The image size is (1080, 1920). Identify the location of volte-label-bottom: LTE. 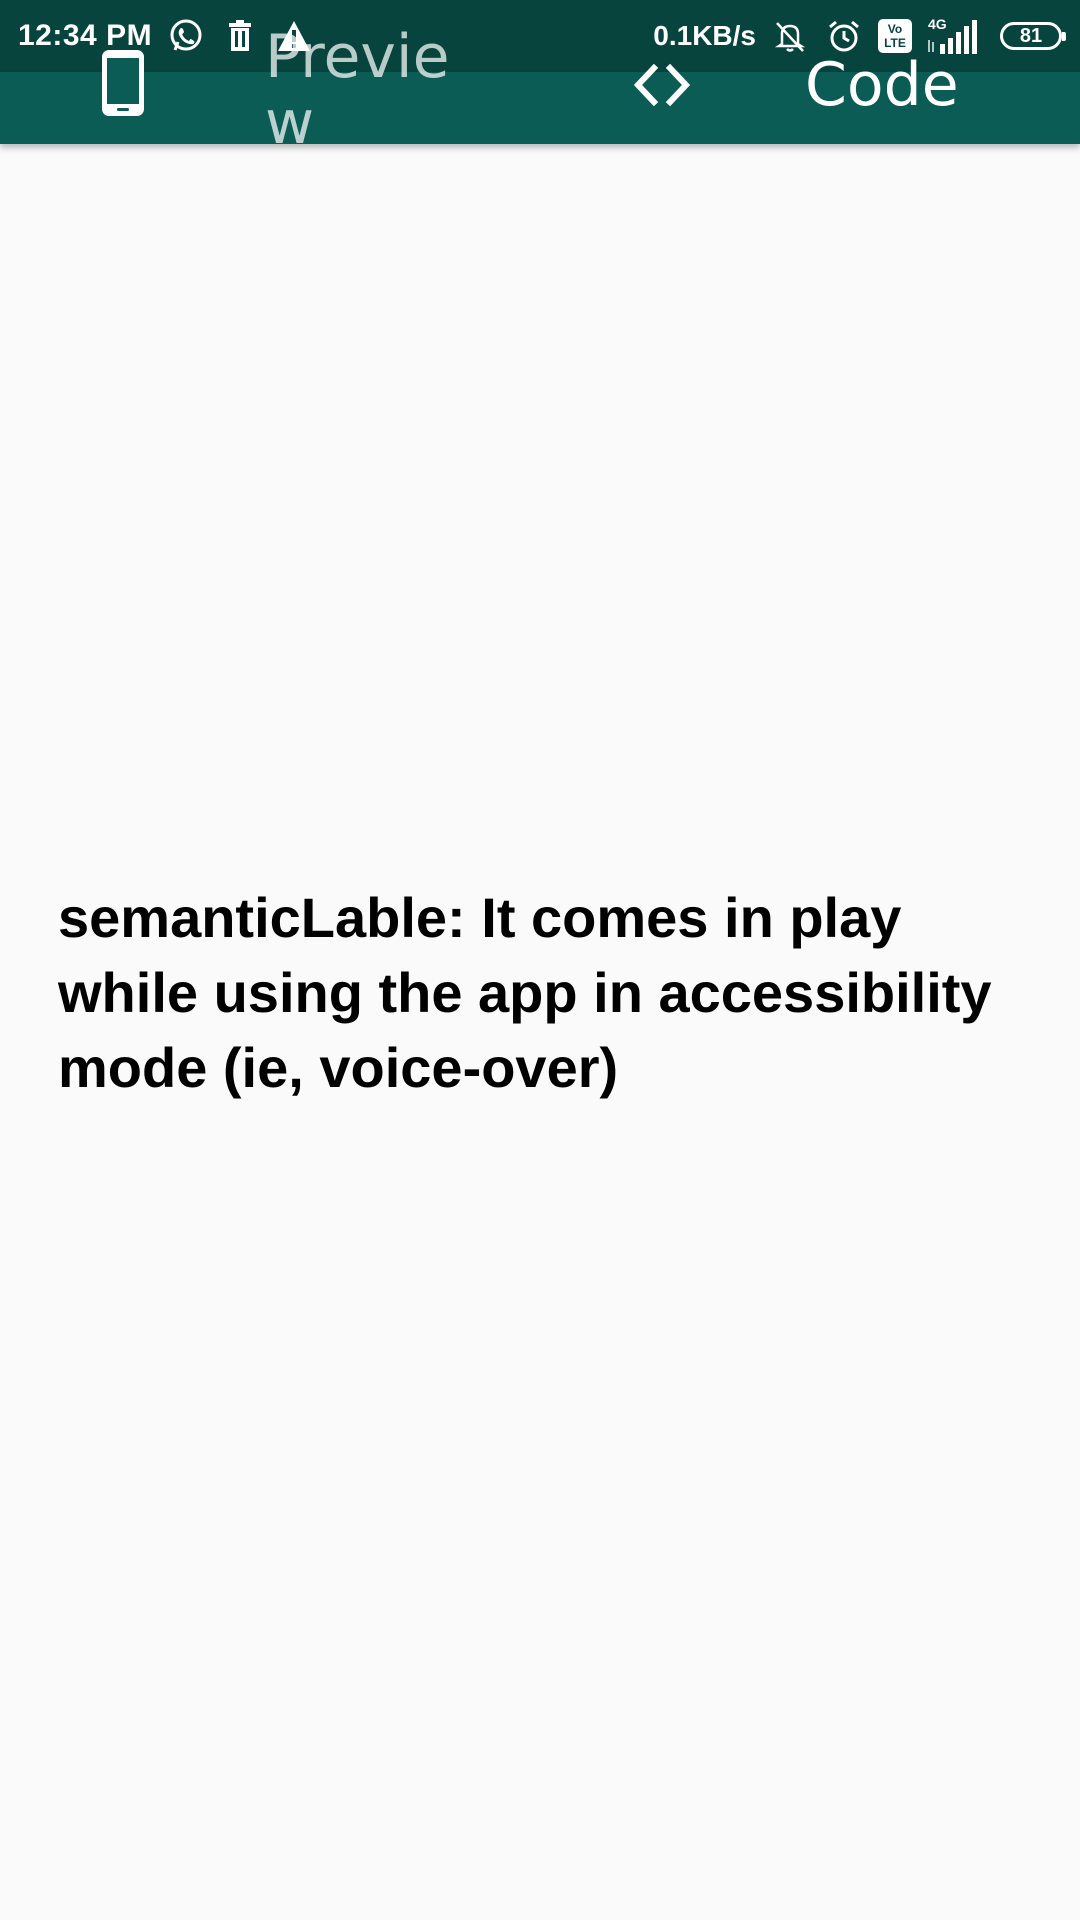
(895, 43).